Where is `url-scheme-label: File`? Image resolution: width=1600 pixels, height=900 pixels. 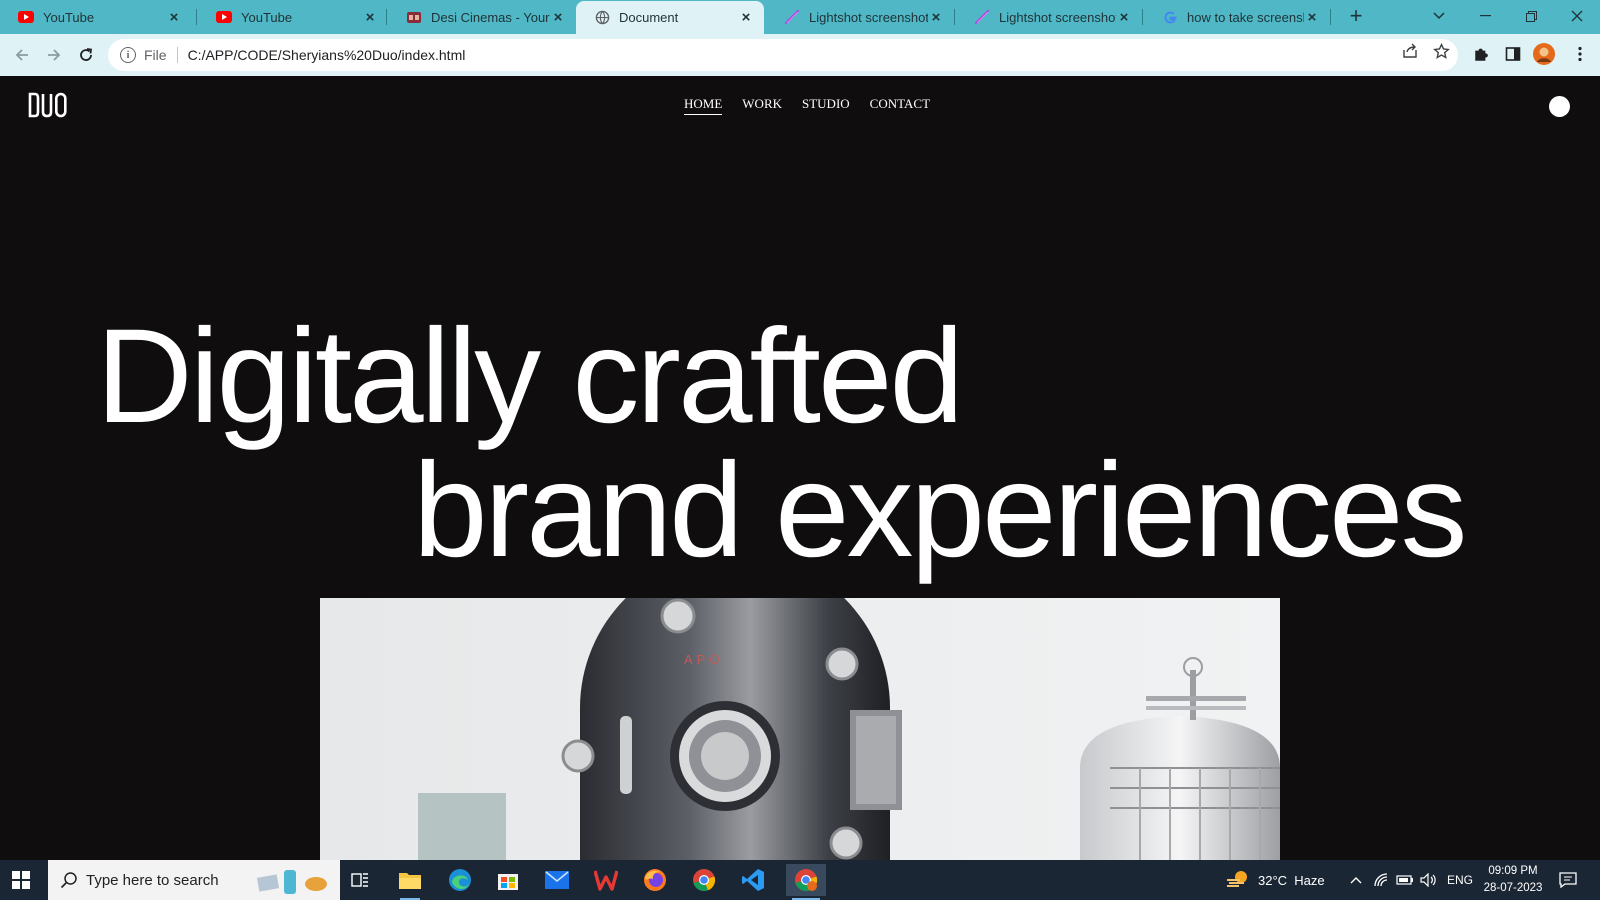
url-scheme-label: File is located at coordinates (155, 55).